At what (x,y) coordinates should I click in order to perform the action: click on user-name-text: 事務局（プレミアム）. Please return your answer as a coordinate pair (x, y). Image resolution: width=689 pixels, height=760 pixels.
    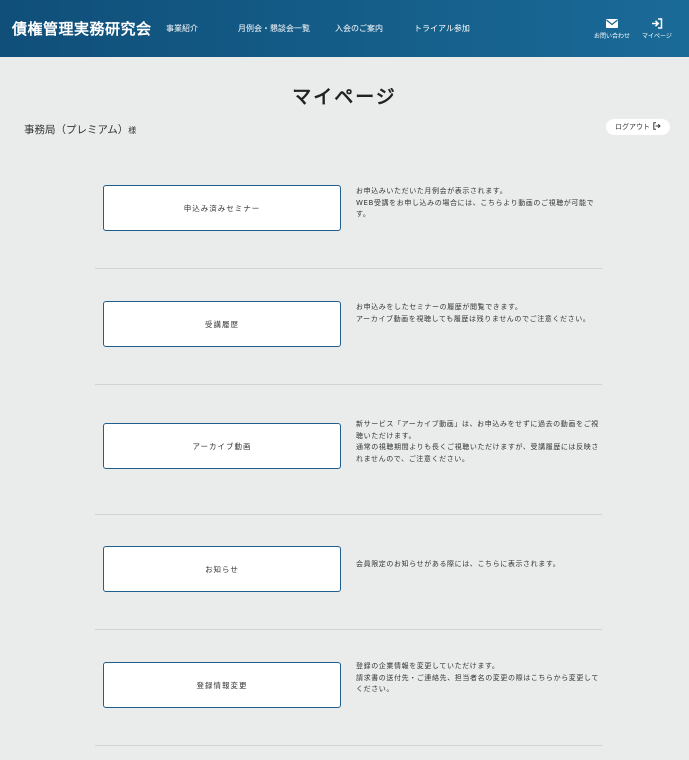
    Looking at the image, I should click on (76, 130).